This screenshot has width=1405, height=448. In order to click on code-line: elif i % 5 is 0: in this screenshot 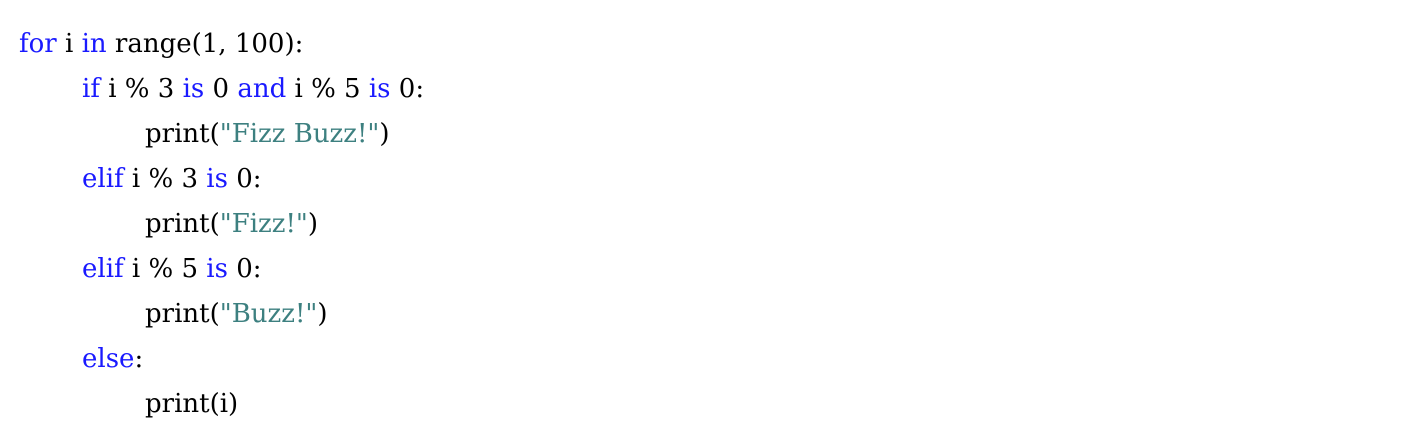, I will do `click(221, 269)`.